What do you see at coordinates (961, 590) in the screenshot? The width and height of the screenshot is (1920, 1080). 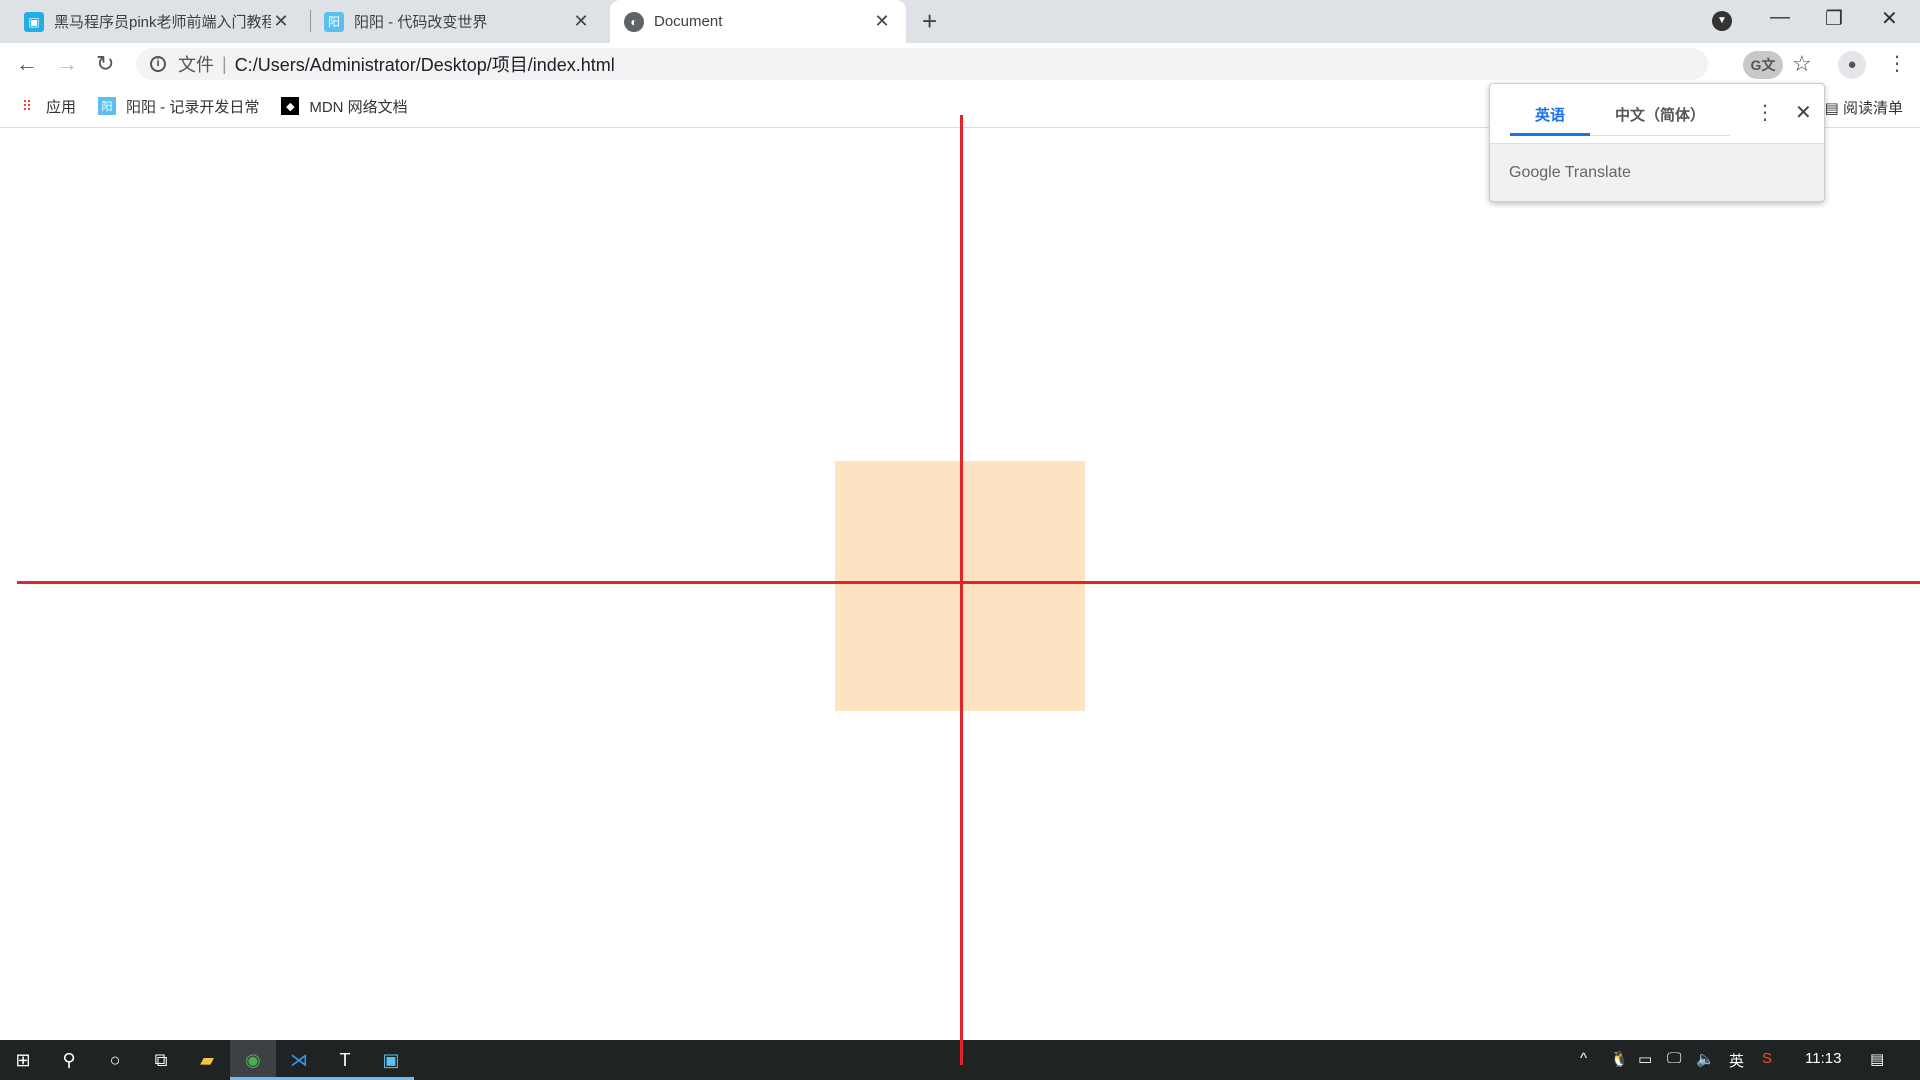 I see `vertical-guide-line` at bounding box center [961, 590].